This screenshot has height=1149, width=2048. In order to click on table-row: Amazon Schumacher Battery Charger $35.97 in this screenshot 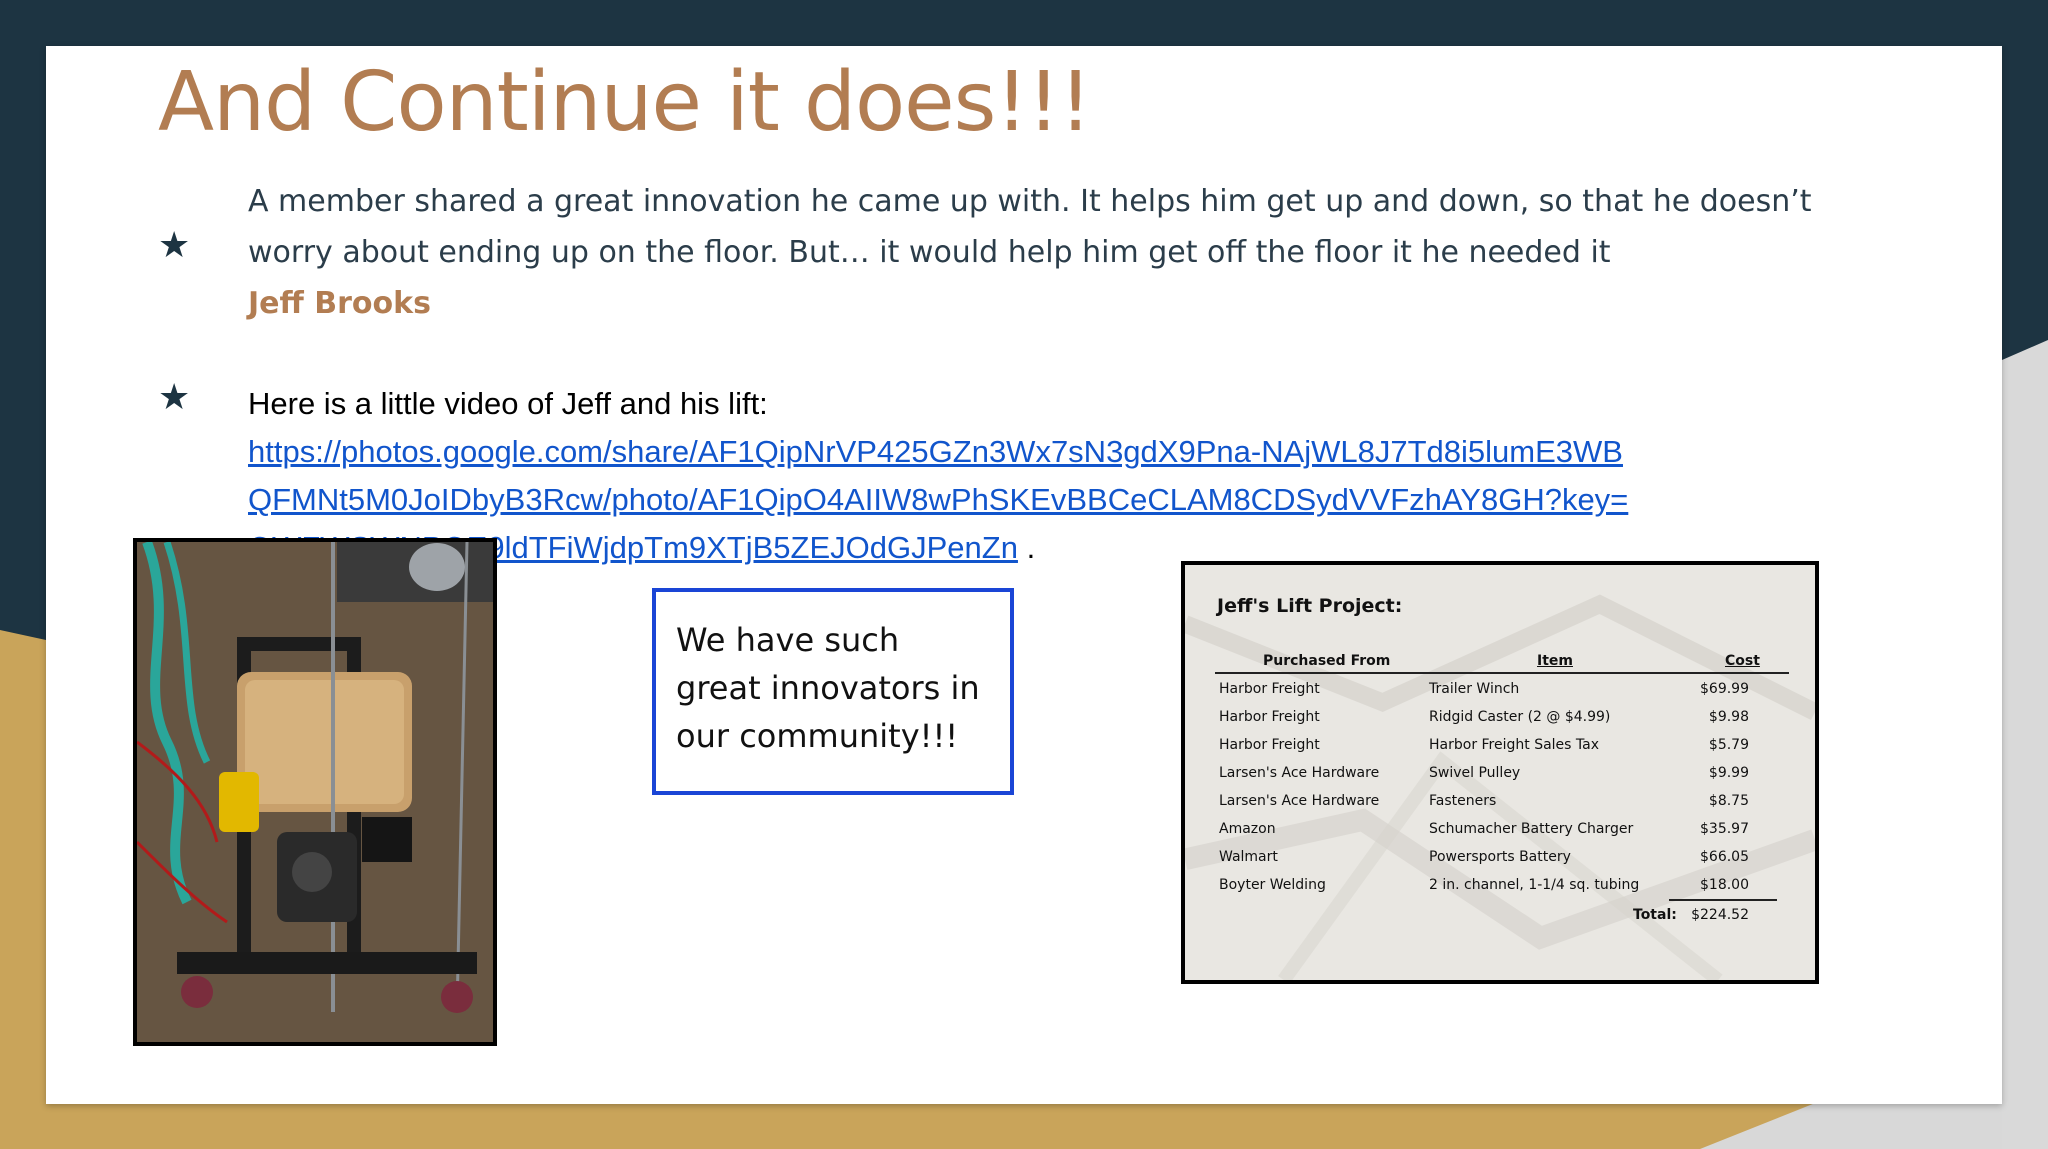, I will do `click(1500, 835)`.